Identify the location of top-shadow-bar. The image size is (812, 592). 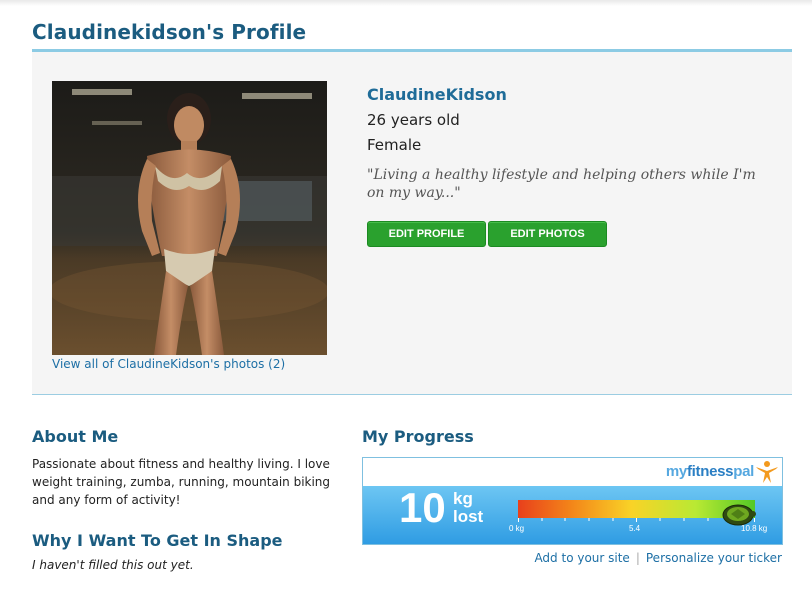
(406, 3).